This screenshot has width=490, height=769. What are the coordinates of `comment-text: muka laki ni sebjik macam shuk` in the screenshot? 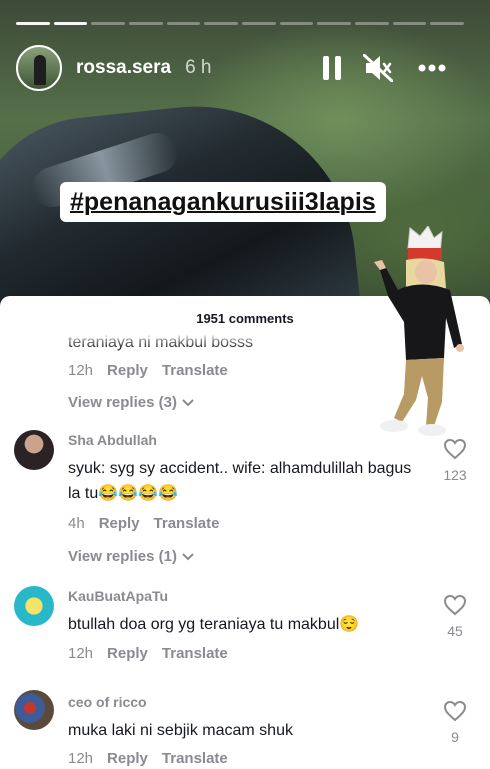 It's located at (180, 730).